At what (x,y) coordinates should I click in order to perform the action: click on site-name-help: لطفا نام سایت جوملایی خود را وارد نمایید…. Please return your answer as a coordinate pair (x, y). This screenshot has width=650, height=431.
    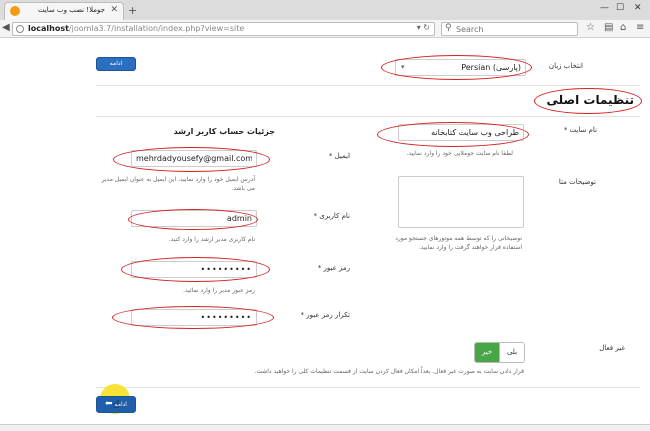
    Looking at the image, I should click on (459, 153).